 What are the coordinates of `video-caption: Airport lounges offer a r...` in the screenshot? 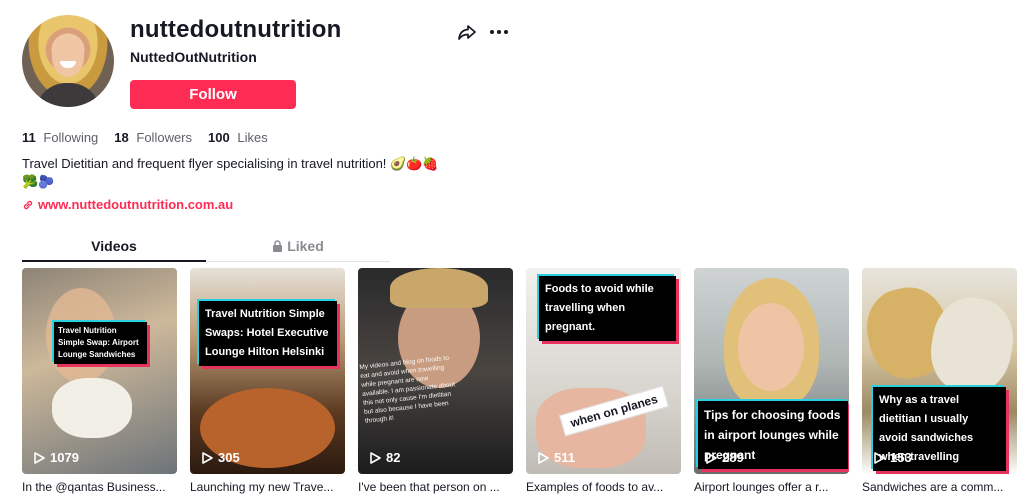 It's located at (771, 487).